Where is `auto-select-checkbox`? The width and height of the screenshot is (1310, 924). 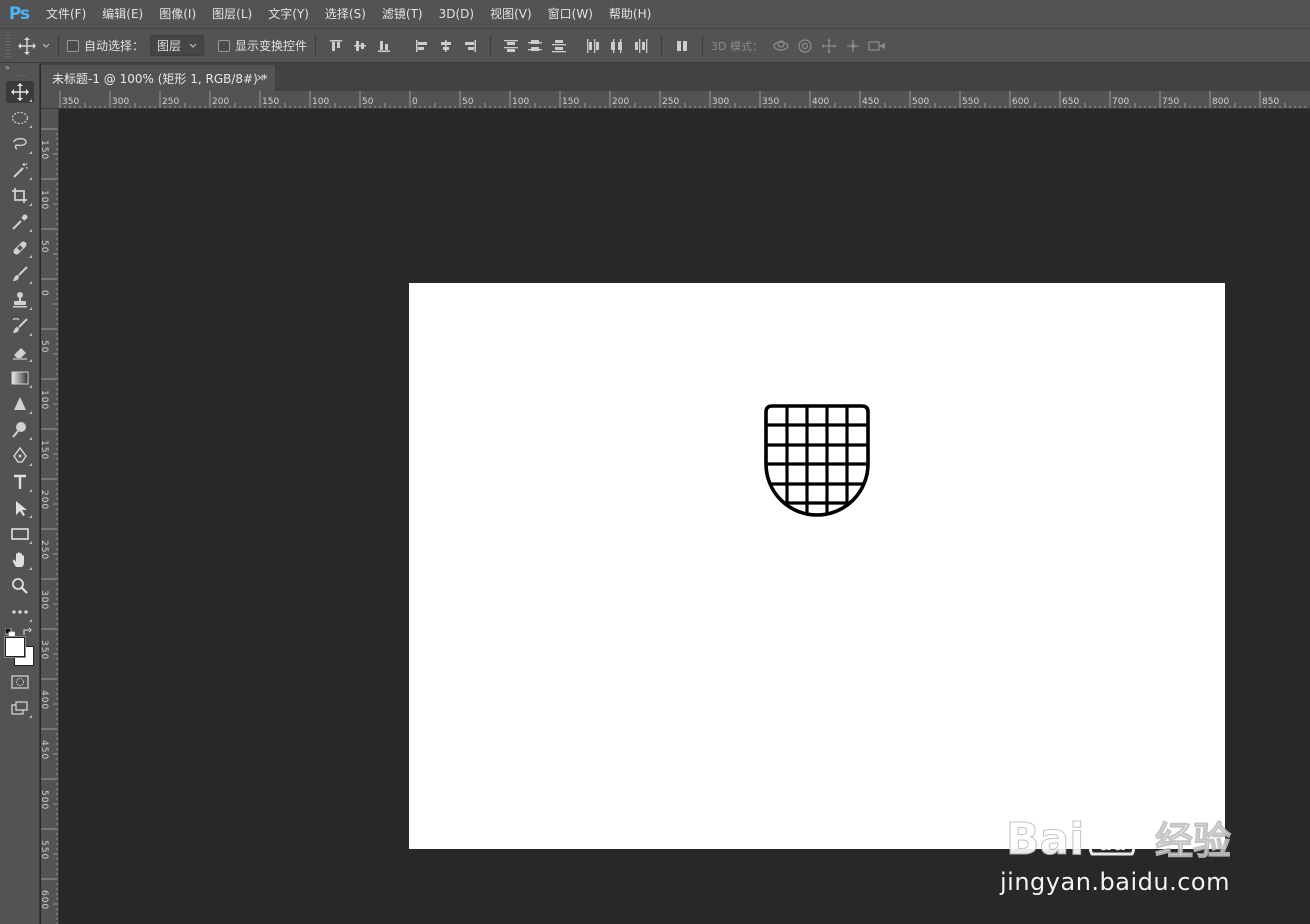
auto-select-checkbox is located at coordinates (73, 45).